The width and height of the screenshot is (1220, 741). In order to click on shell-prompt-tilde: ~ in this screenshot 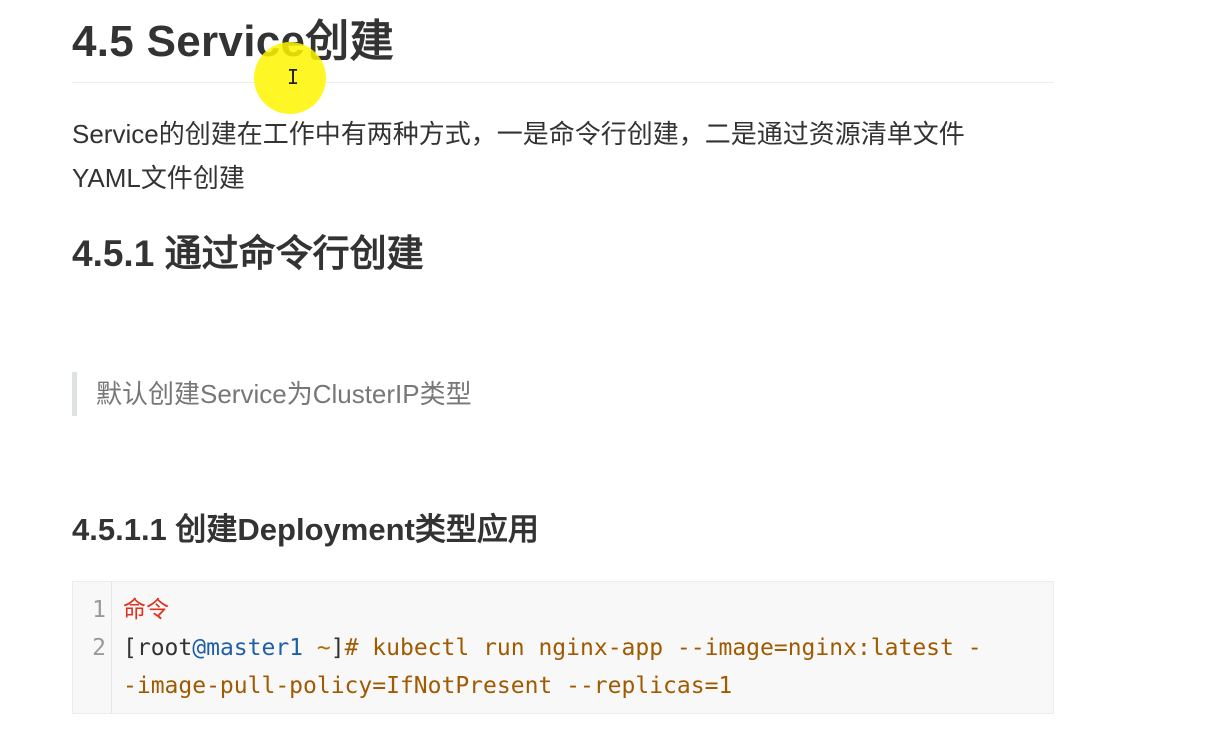, I will do `click(317, 648)`.